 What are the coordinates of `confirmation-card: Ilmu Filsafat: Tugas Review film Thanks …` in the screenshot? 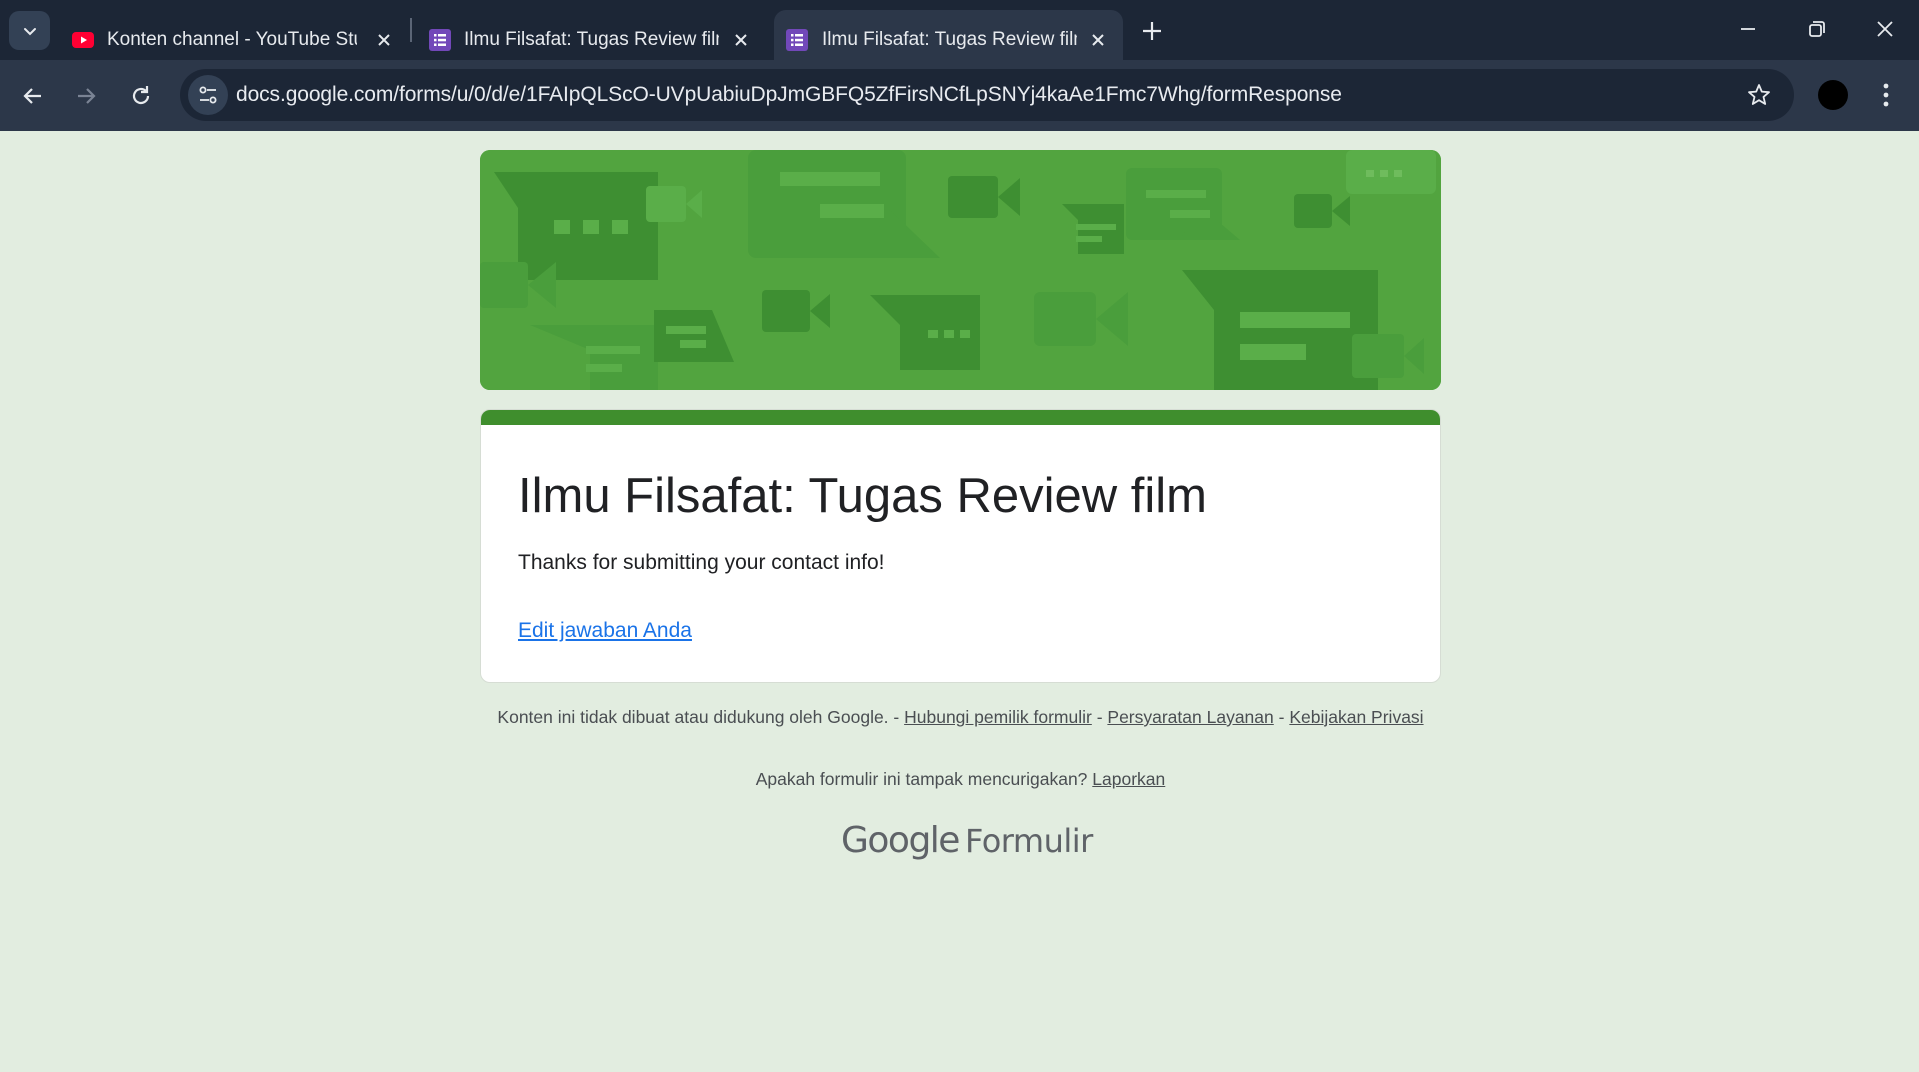 It's located at (960, 546).